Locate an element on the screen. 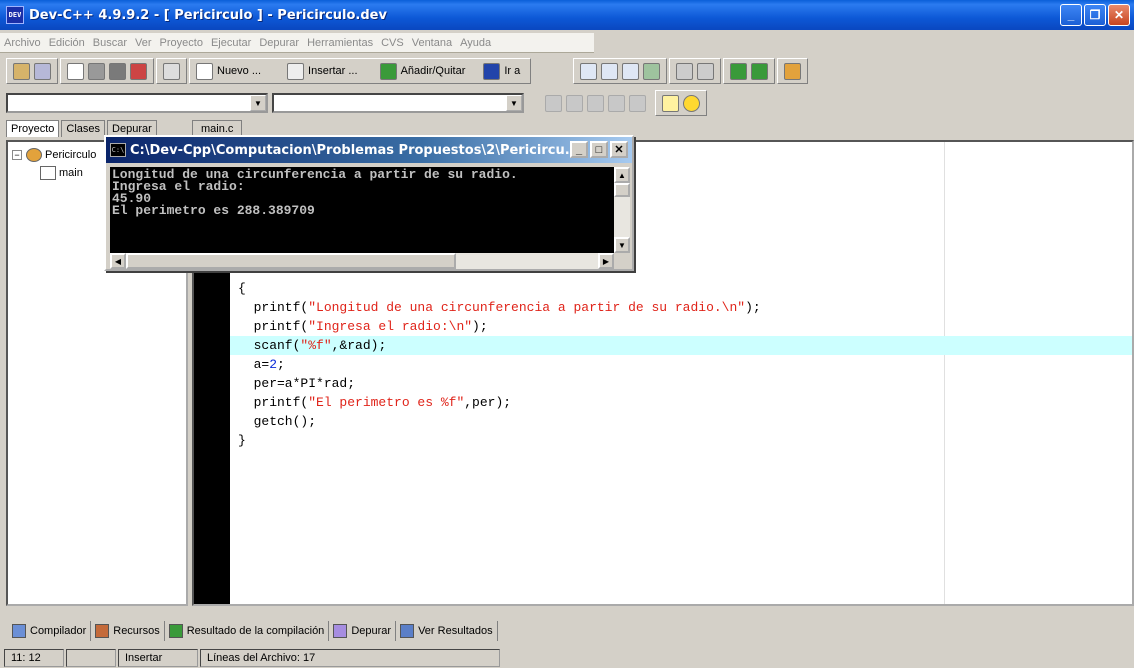 This screenshot has height=668, width=1134. code-token: getch(); is located at coordinates (277, 421).